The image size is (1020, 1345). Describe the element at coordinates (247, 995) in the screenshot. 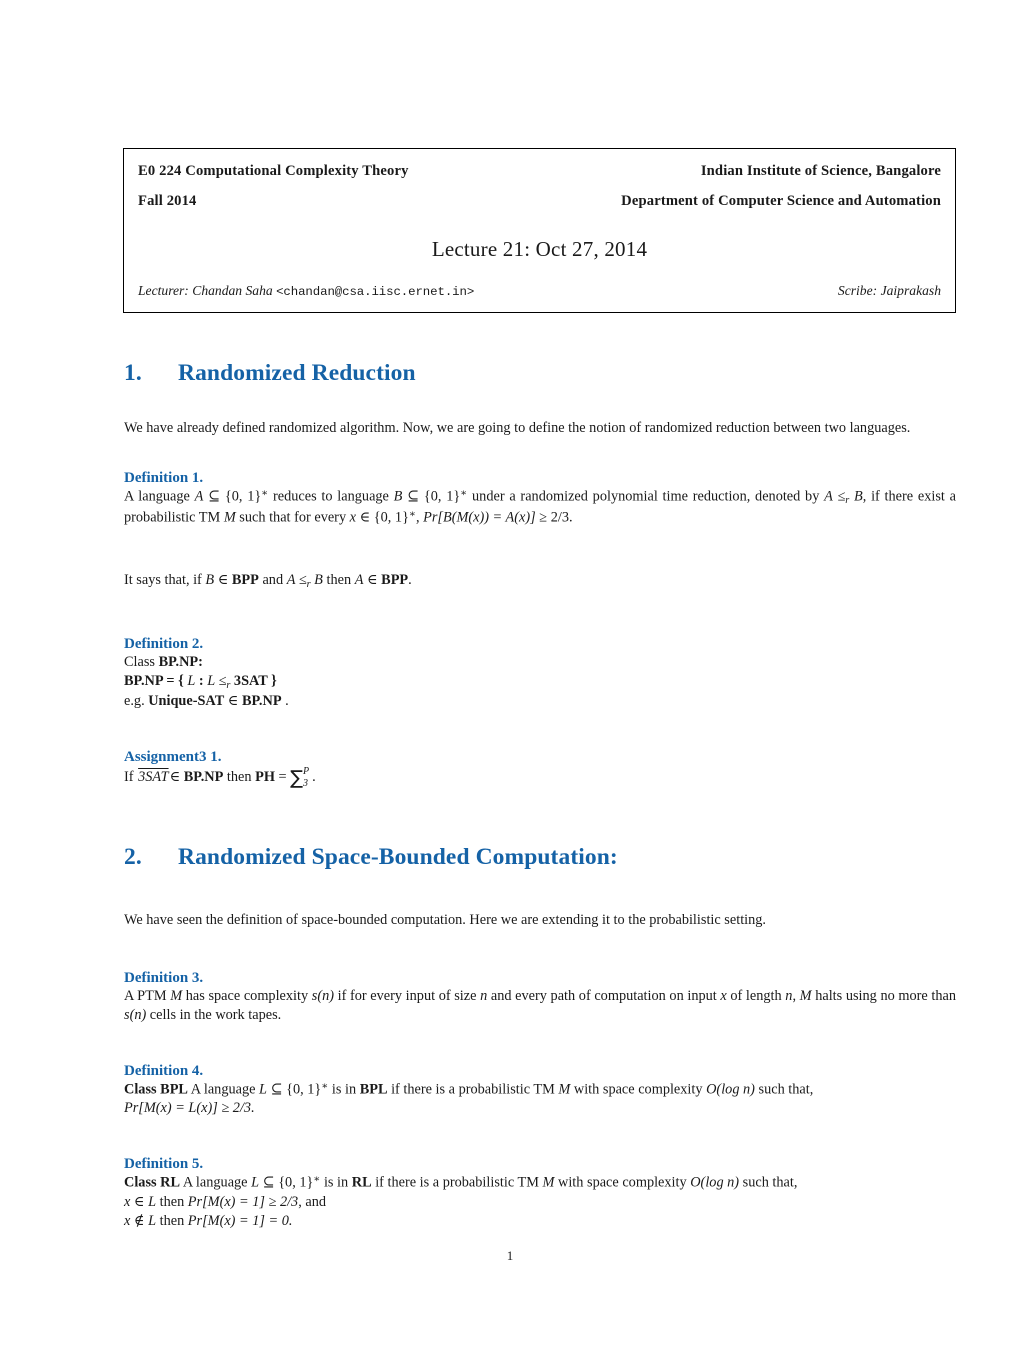

I see `def3-t2: has space complexity` at that location.